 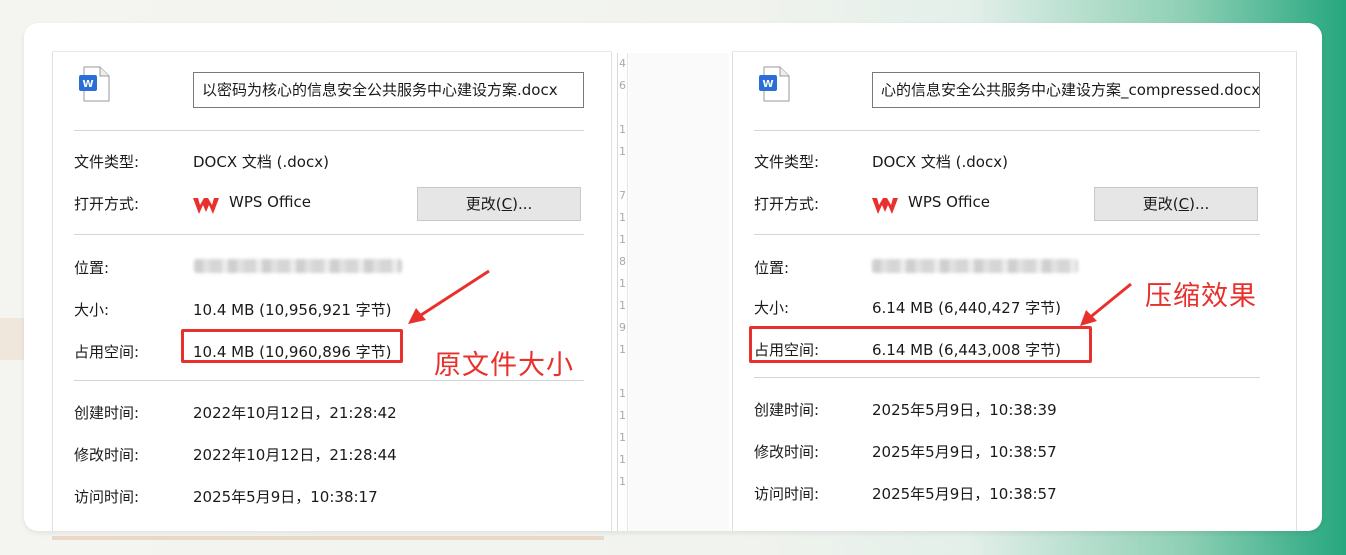 I want to click on size-value: 10.4 MB (10,956,921 字节), so click(x=292, y=310).